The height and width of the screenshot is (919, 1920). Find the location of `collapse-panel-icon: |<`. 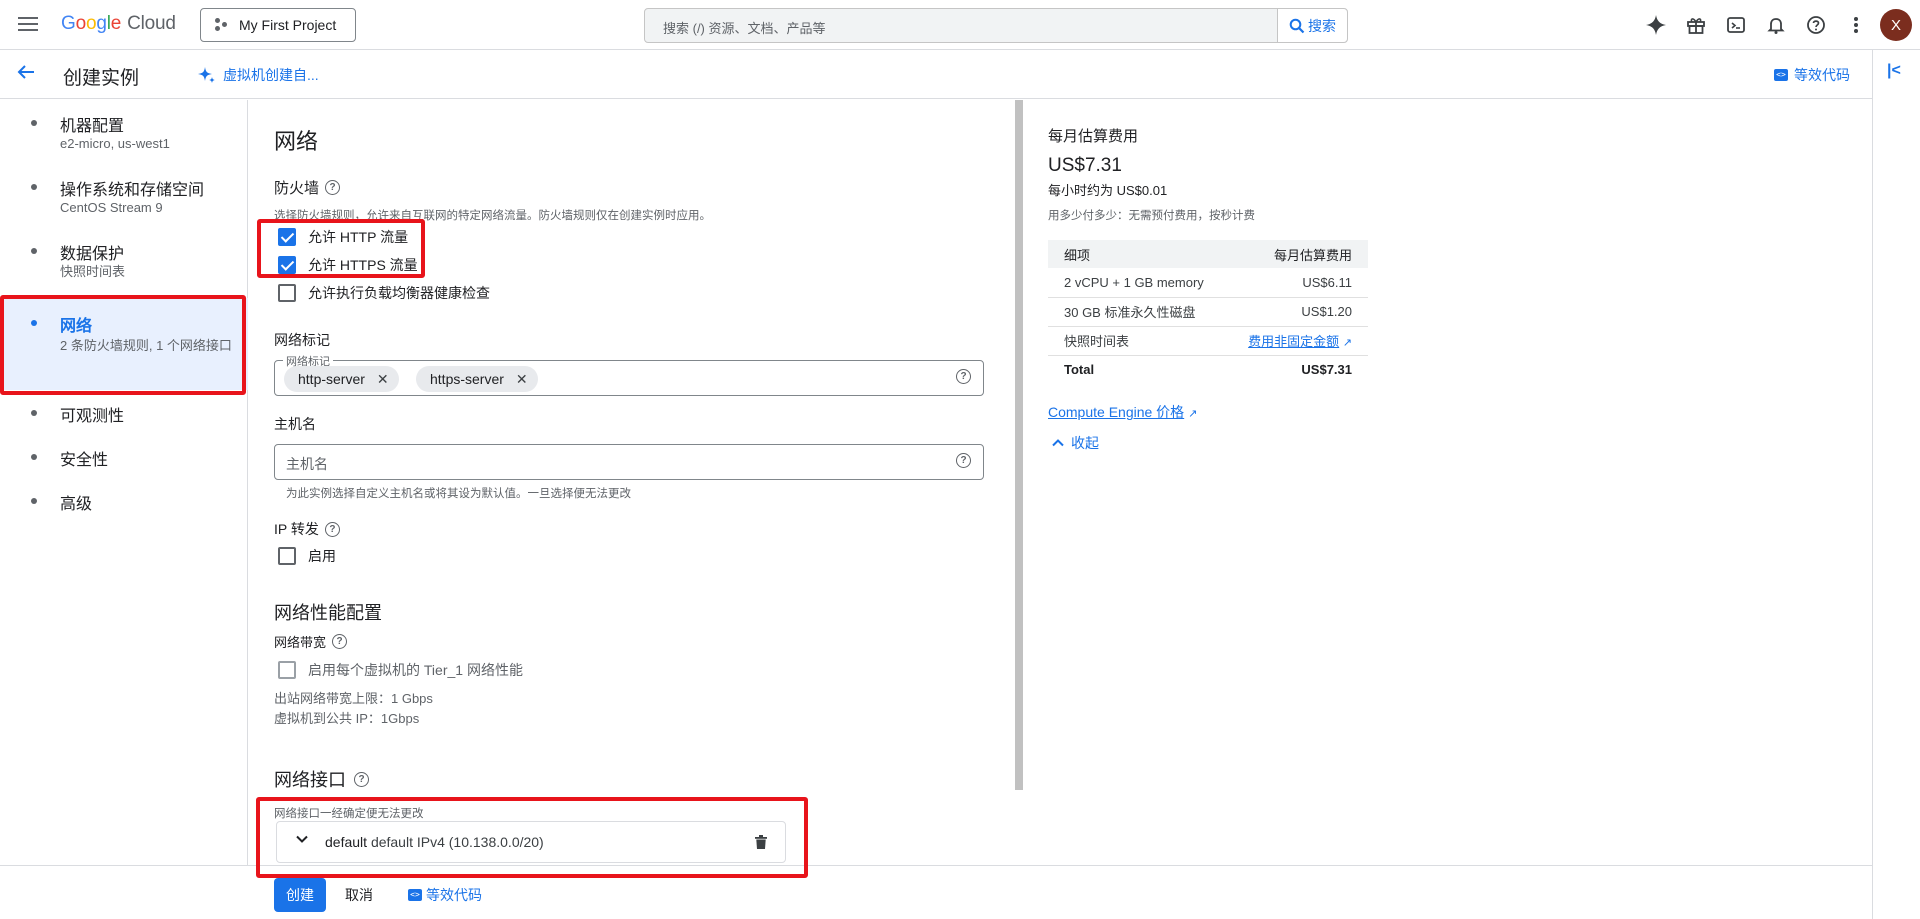

collapse-panel-icon: |< is located at coordinates (1894, 71).